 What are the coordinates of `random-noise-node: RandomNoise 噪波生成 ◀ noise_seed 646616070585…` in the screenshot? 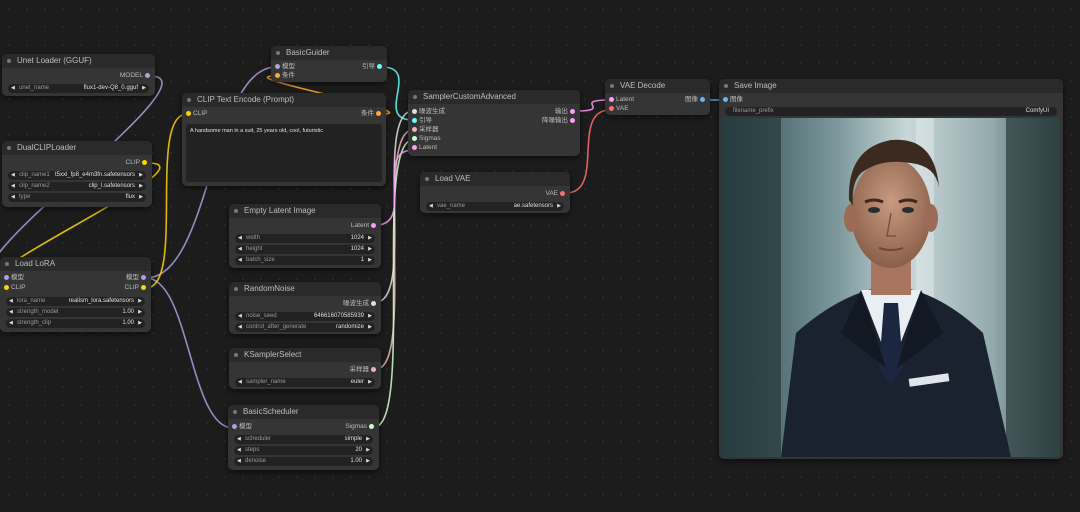 It's located at (305, 308).